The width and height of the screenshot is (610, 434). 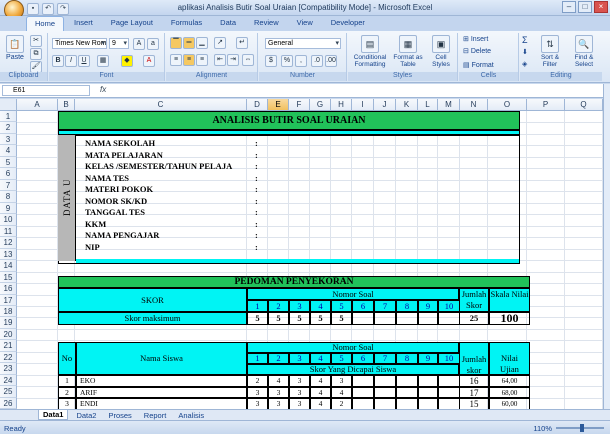 What do you see at coordinates (257, 381) in the screenshot?
I see `student-score-cell: 2` at bounding box center [257, 381].